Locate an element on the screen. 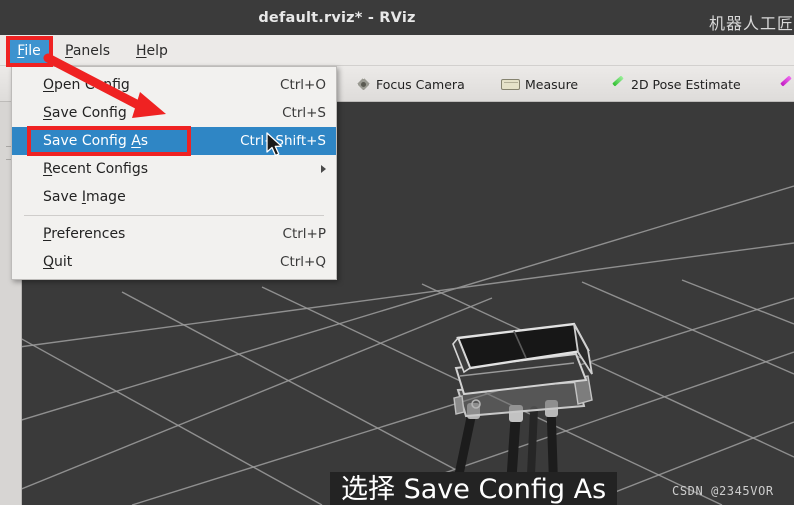  menu-separator is located at coordinates (174, 215).